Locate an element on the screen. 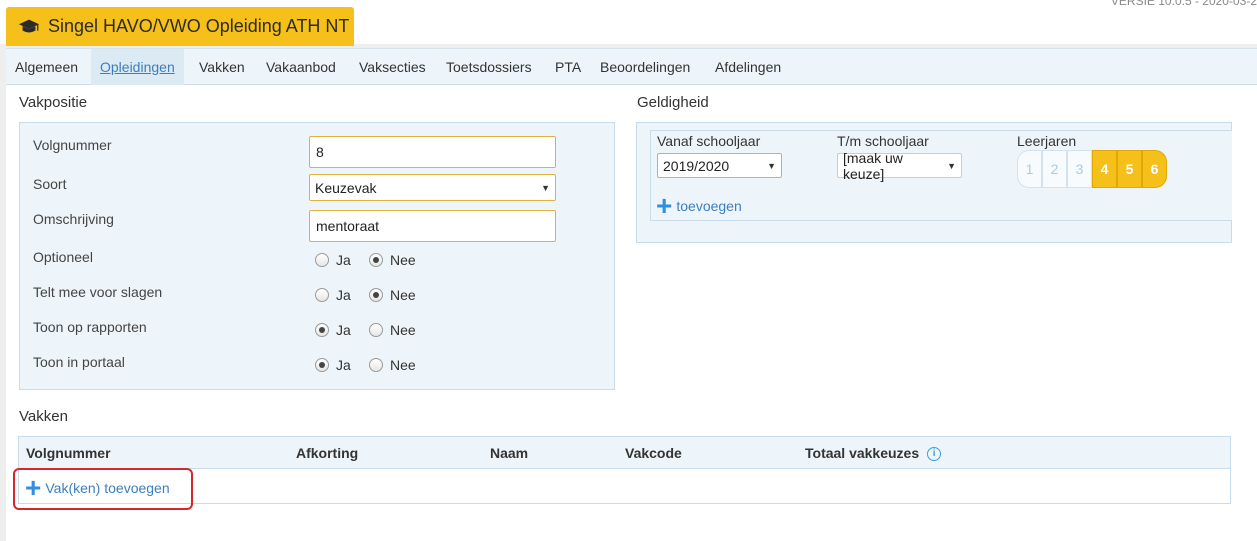  title-tab: Singel HAVO/VWO Opleiding ATH NT is located at coordinates (180, 26).